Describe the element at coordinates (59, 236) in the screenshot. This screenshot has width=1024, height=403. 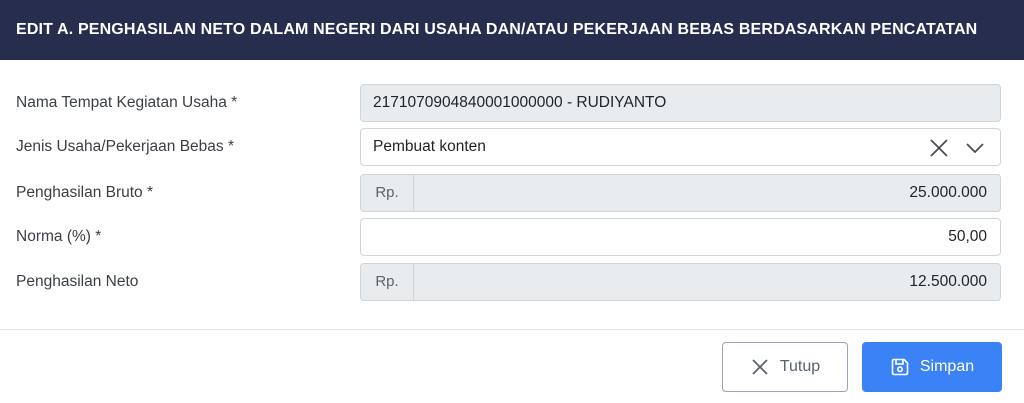
I see `norma-label: Norma (%) *` at that location.